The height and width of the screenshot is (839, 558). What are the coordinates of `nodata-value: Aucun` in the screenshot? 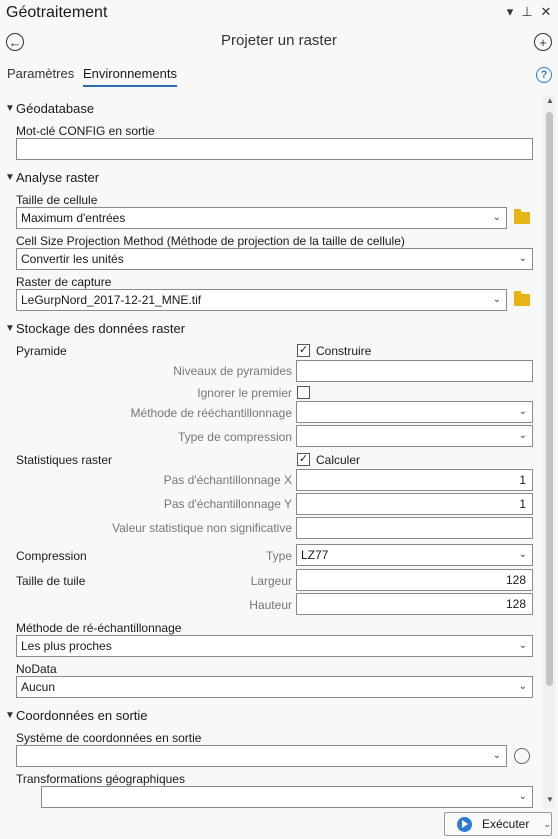 It's located at (38, 687).